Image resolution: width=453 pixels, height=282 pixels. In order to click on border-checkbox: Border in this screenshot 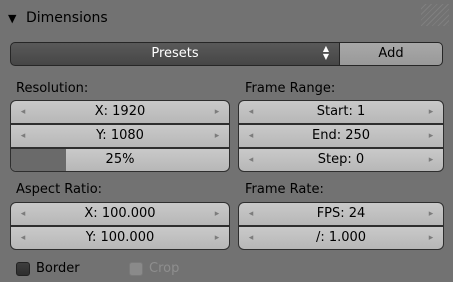, I will do `click(71, 269)`.